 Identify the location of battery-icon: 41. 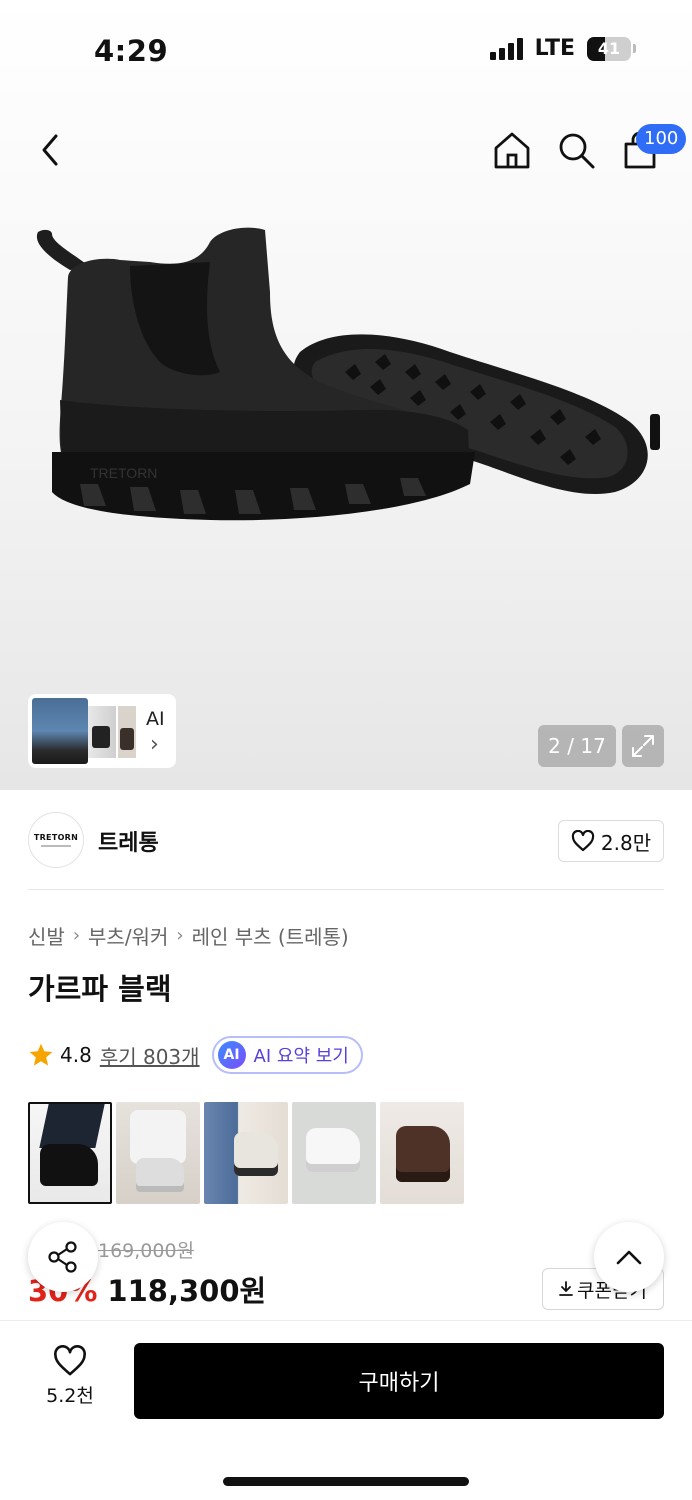
(609, 48).